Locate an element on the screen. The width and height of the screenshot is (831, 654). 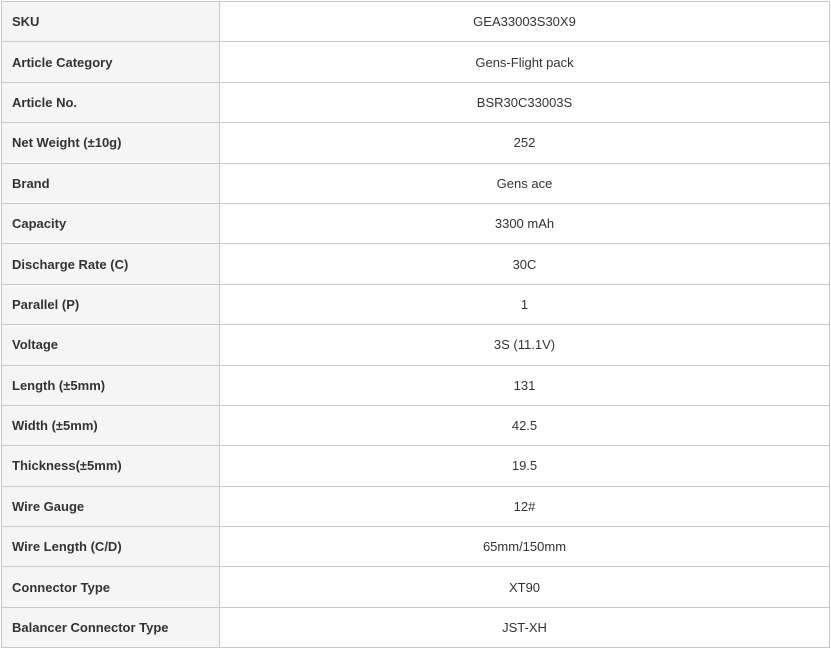
spec-value: BSR30C33003S is located at coordinates (524, 102).